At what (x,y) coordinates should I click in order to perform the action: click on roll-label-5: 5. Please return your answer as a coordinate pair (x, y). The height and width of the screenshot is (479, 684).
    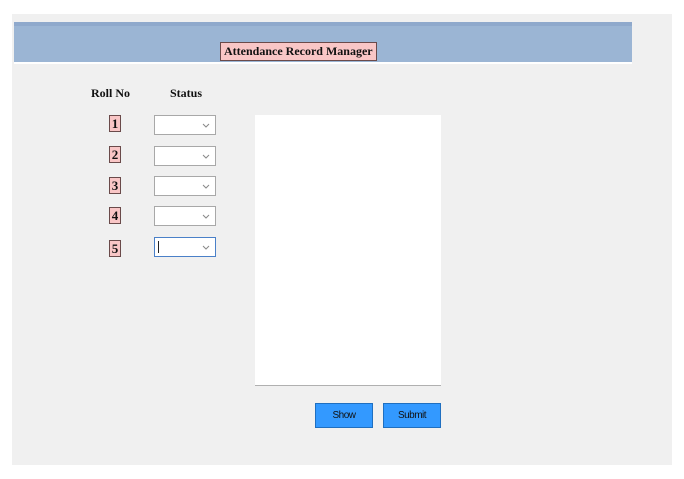
    Looking at the image, I should click on (115, 248).